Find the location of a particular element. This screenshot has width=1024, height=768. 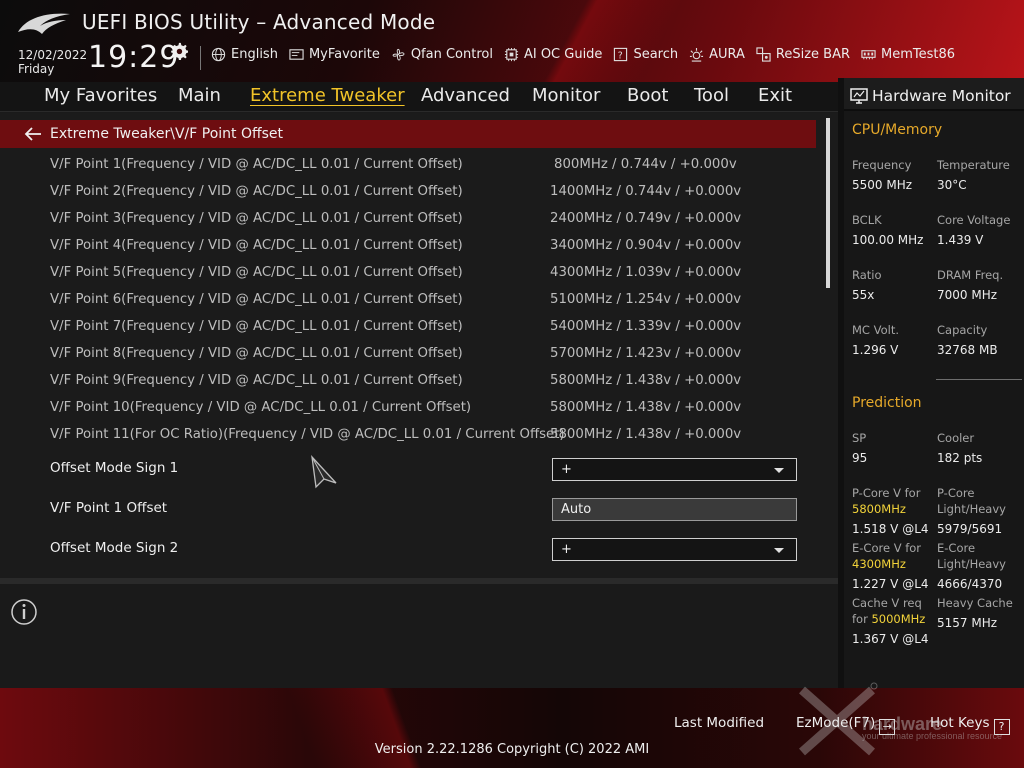

aura-icon is located at coordinates (697, 54).